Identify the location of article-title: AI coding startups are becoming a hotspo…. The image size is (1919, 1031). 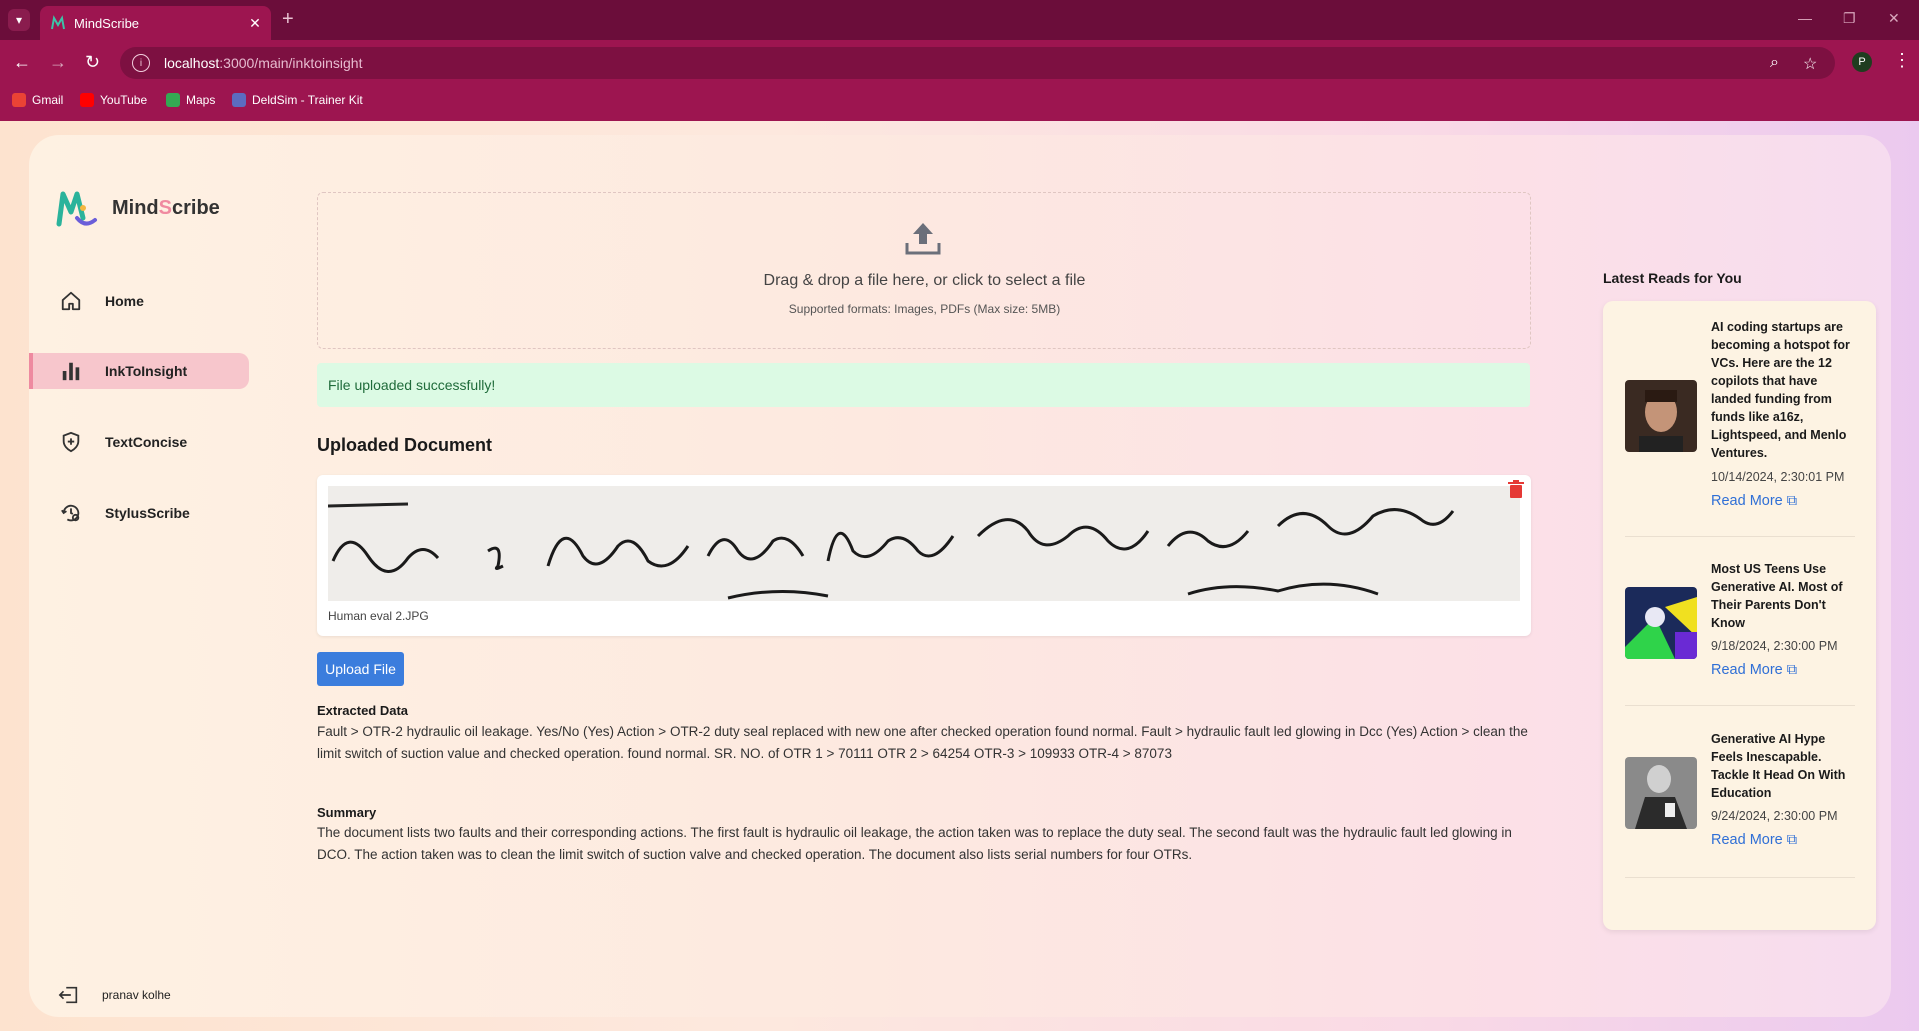
(1780, 390).